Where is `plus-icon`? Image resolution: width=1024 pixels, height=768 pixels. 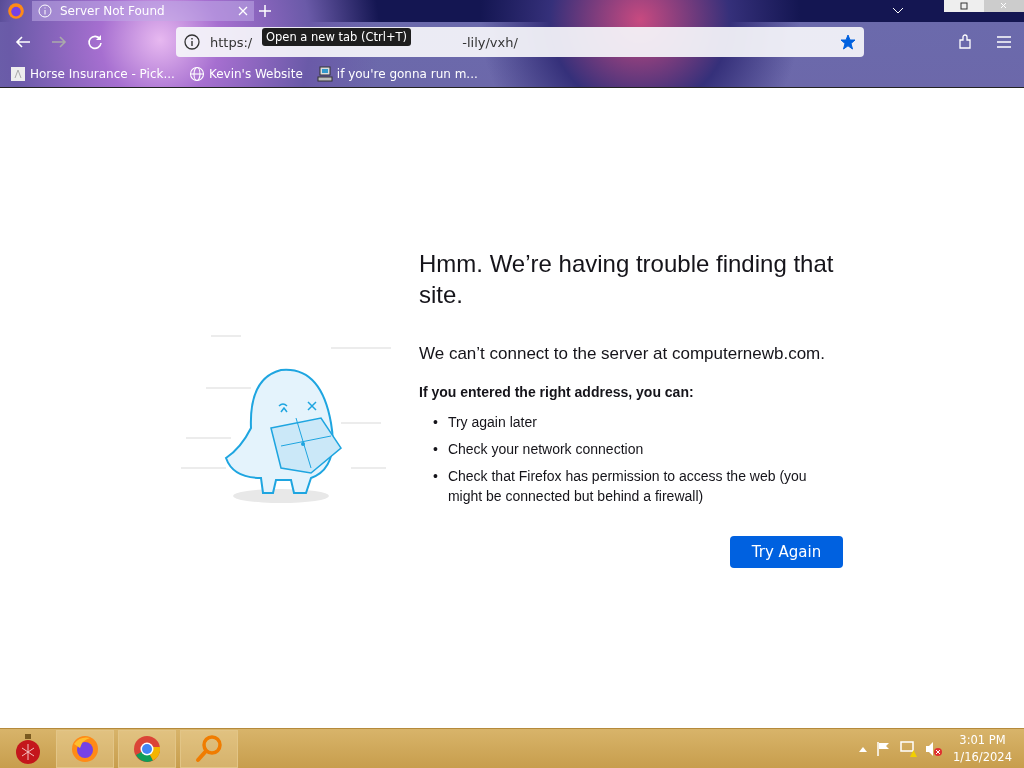
plus-icon is located at coordinates (265, 11).